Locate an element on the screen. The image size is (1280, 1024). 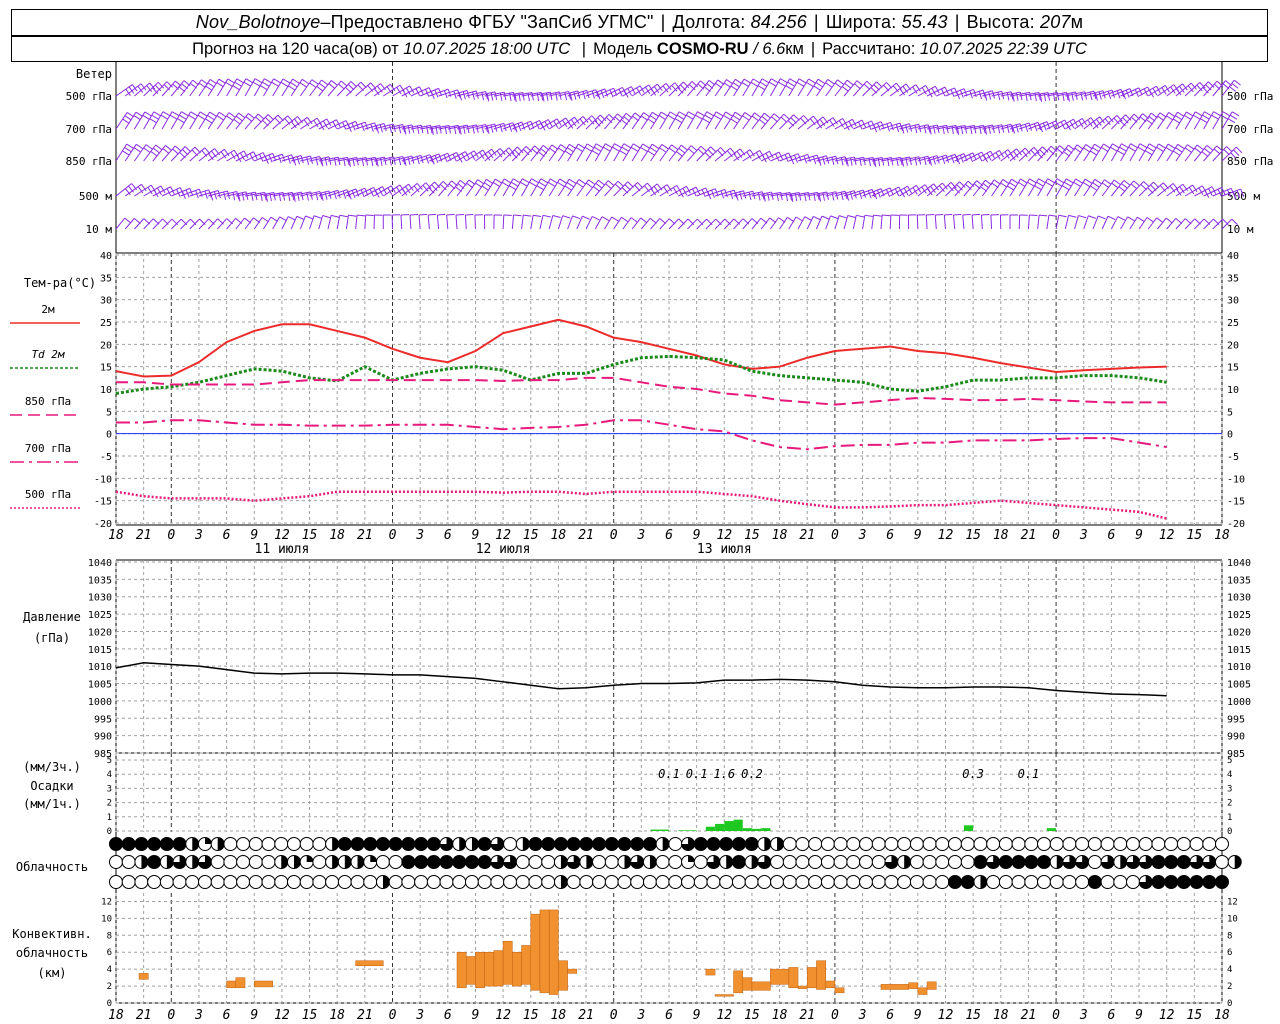
precip-ylabel: (мм/3ч.) is located at coordinates (52, 767).